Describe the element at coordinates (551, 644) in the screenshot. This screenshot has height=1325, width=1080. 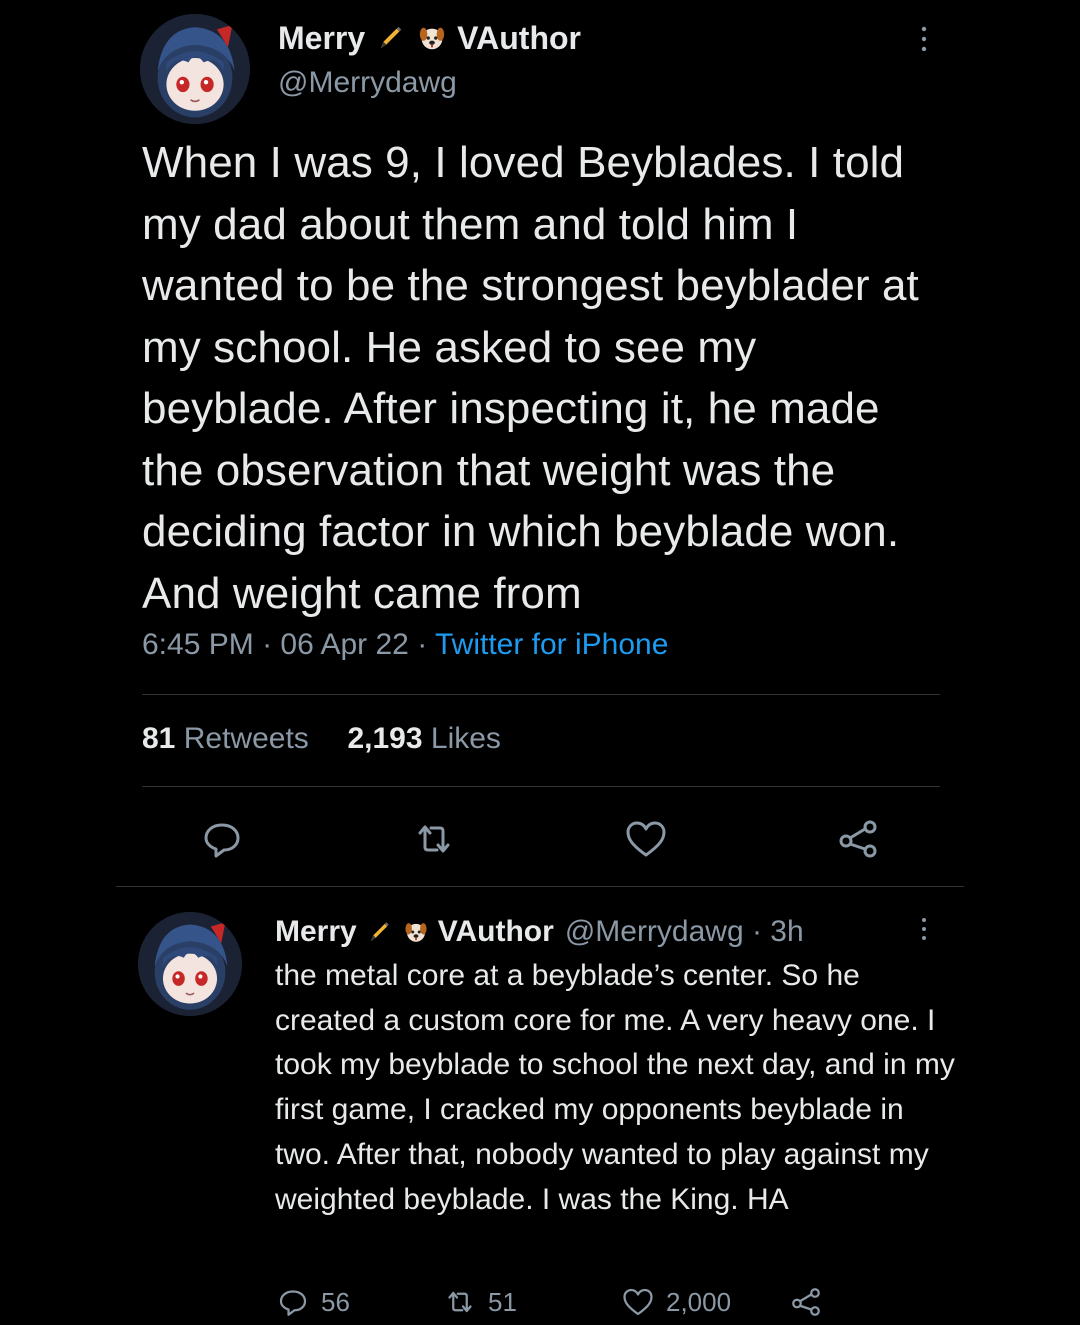
I see `tweet-source: Twitter for iPhone` at that location.